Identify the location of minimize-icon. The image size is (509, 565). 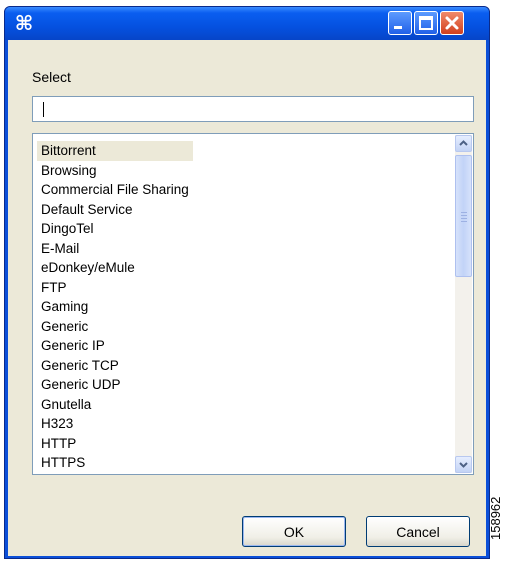
(398, 27).